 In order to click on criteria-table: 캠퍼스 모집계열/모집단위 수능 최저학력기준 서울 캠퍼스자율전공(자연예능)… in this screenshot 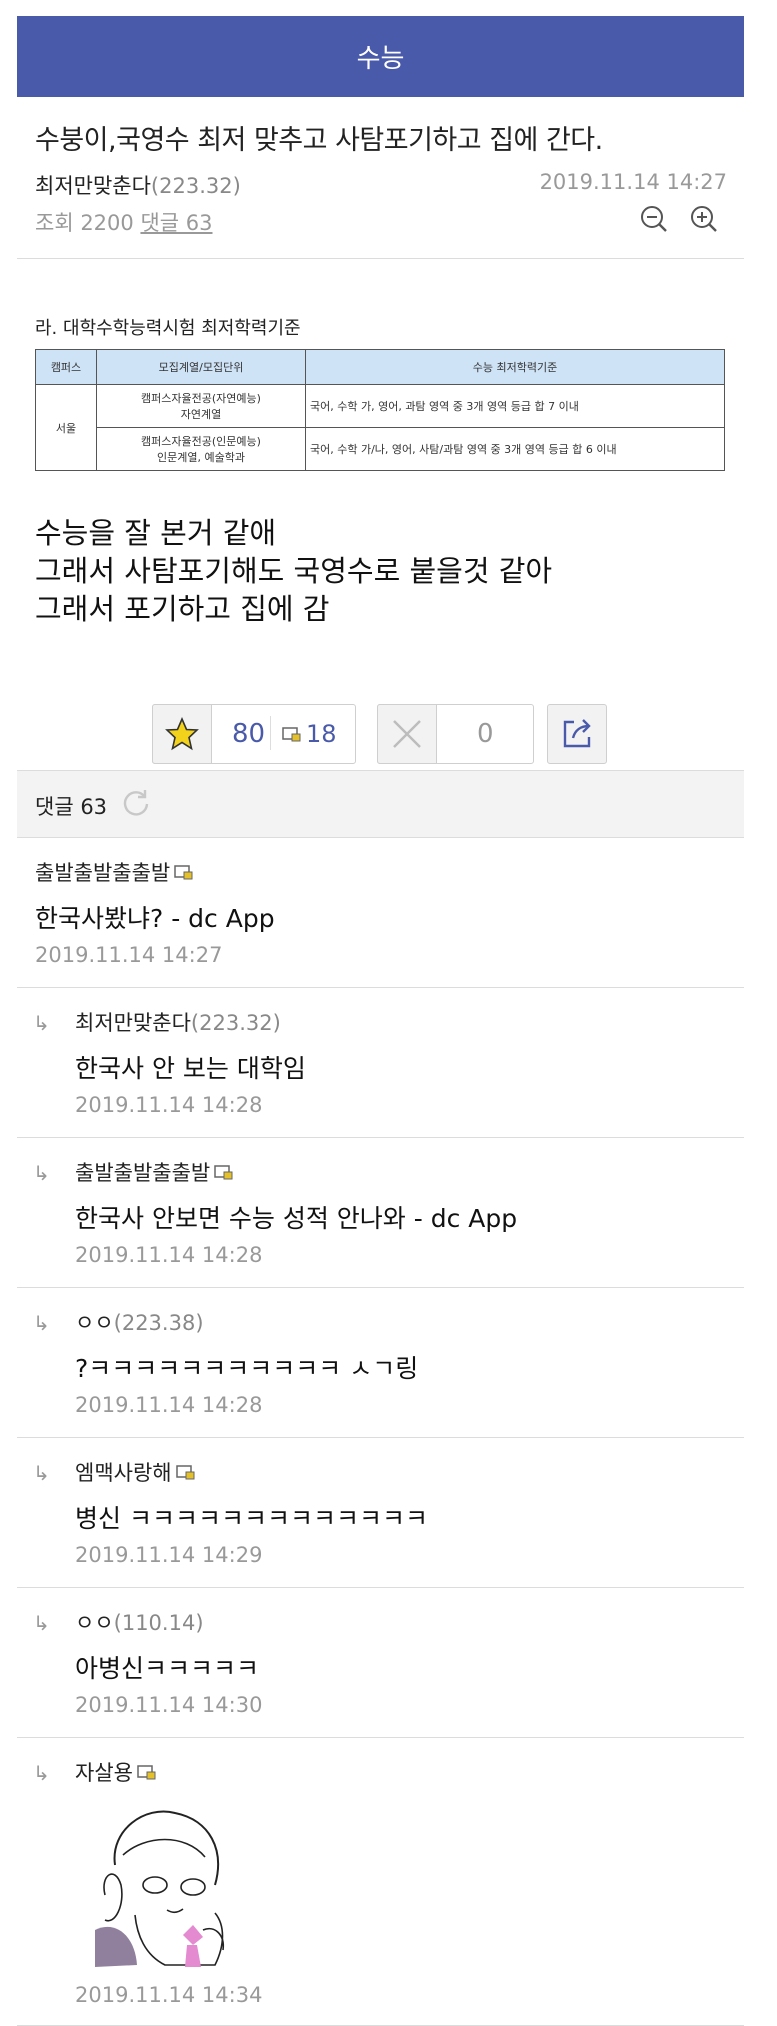, I will do `click(380, 410)`.